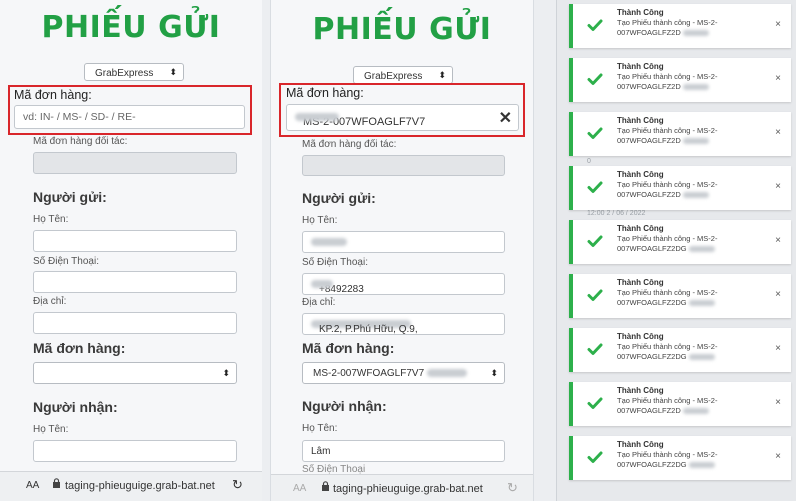  What do you see at coordinates (403, 451) in the screenshot?
I see `receiver-name-input: Lâm` at bounding box center [403, 451].